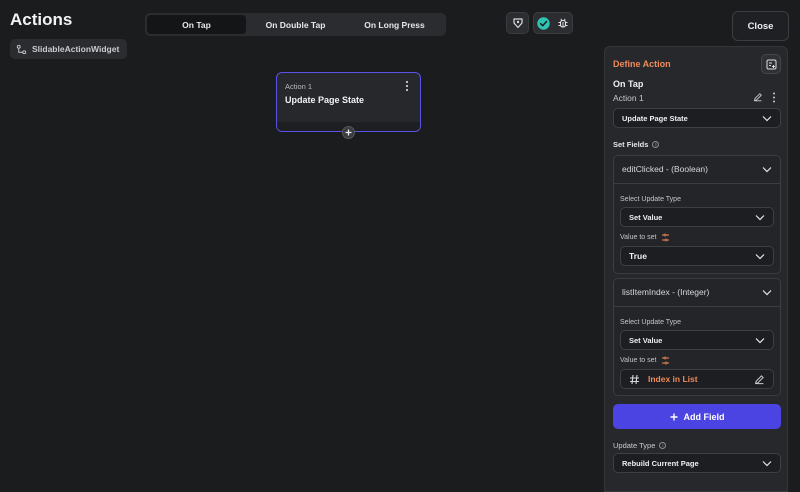 The width and height of the screenshot is (800, 492). I want to click on add-note-button, so click(771, 64).